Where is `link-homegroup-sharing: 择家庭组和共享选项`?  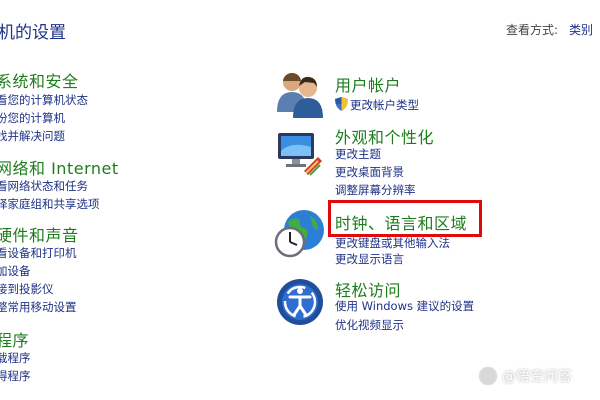
link-homegroup-sharing: 择家庭组和共享选项 is located at coordinates (50, 204).